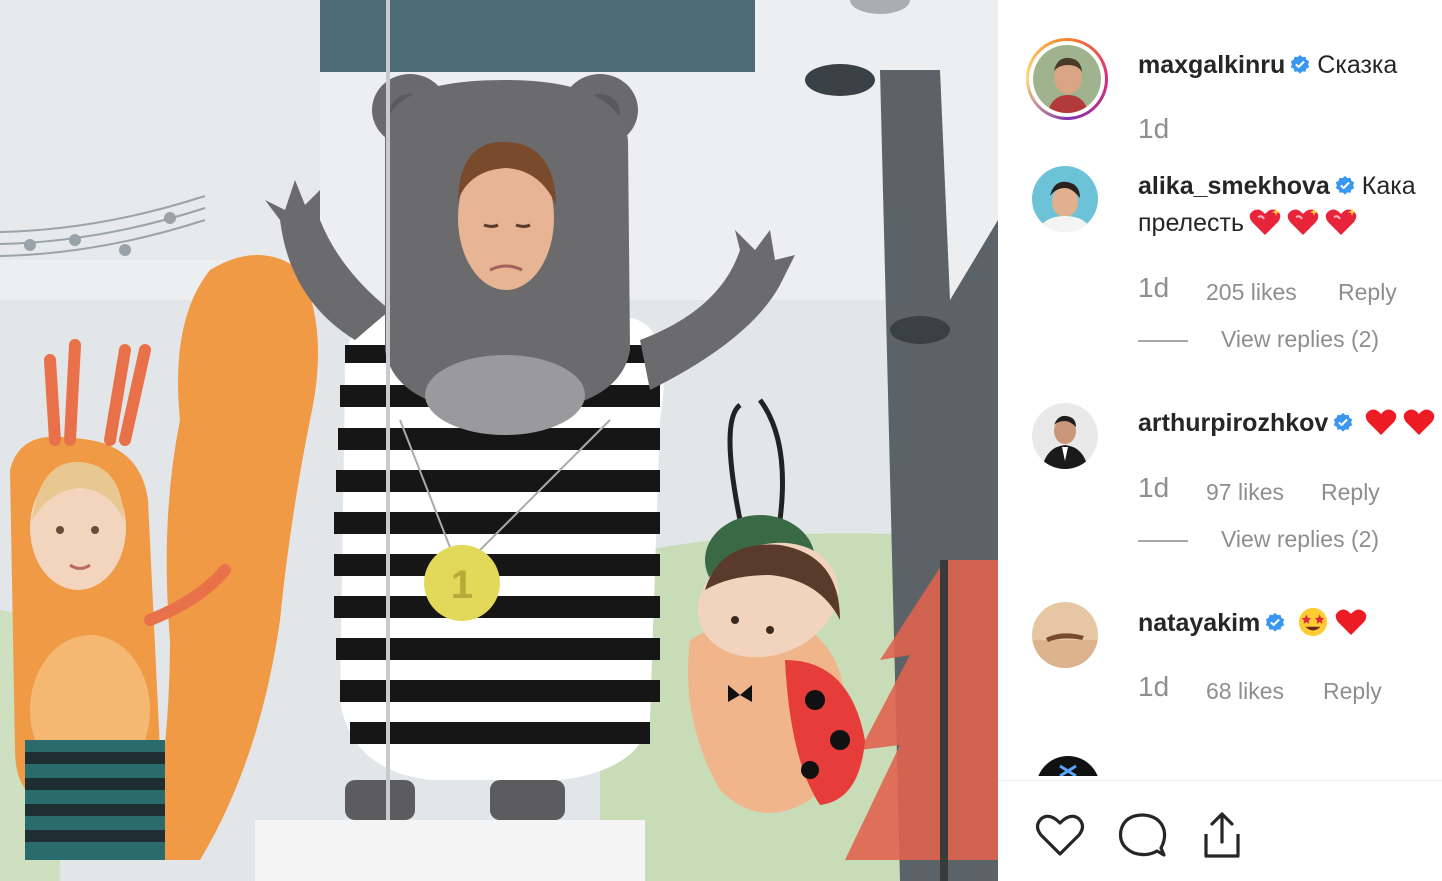  I want to click on comment-row: alika_smekhova Кака, so click(1277, 186).